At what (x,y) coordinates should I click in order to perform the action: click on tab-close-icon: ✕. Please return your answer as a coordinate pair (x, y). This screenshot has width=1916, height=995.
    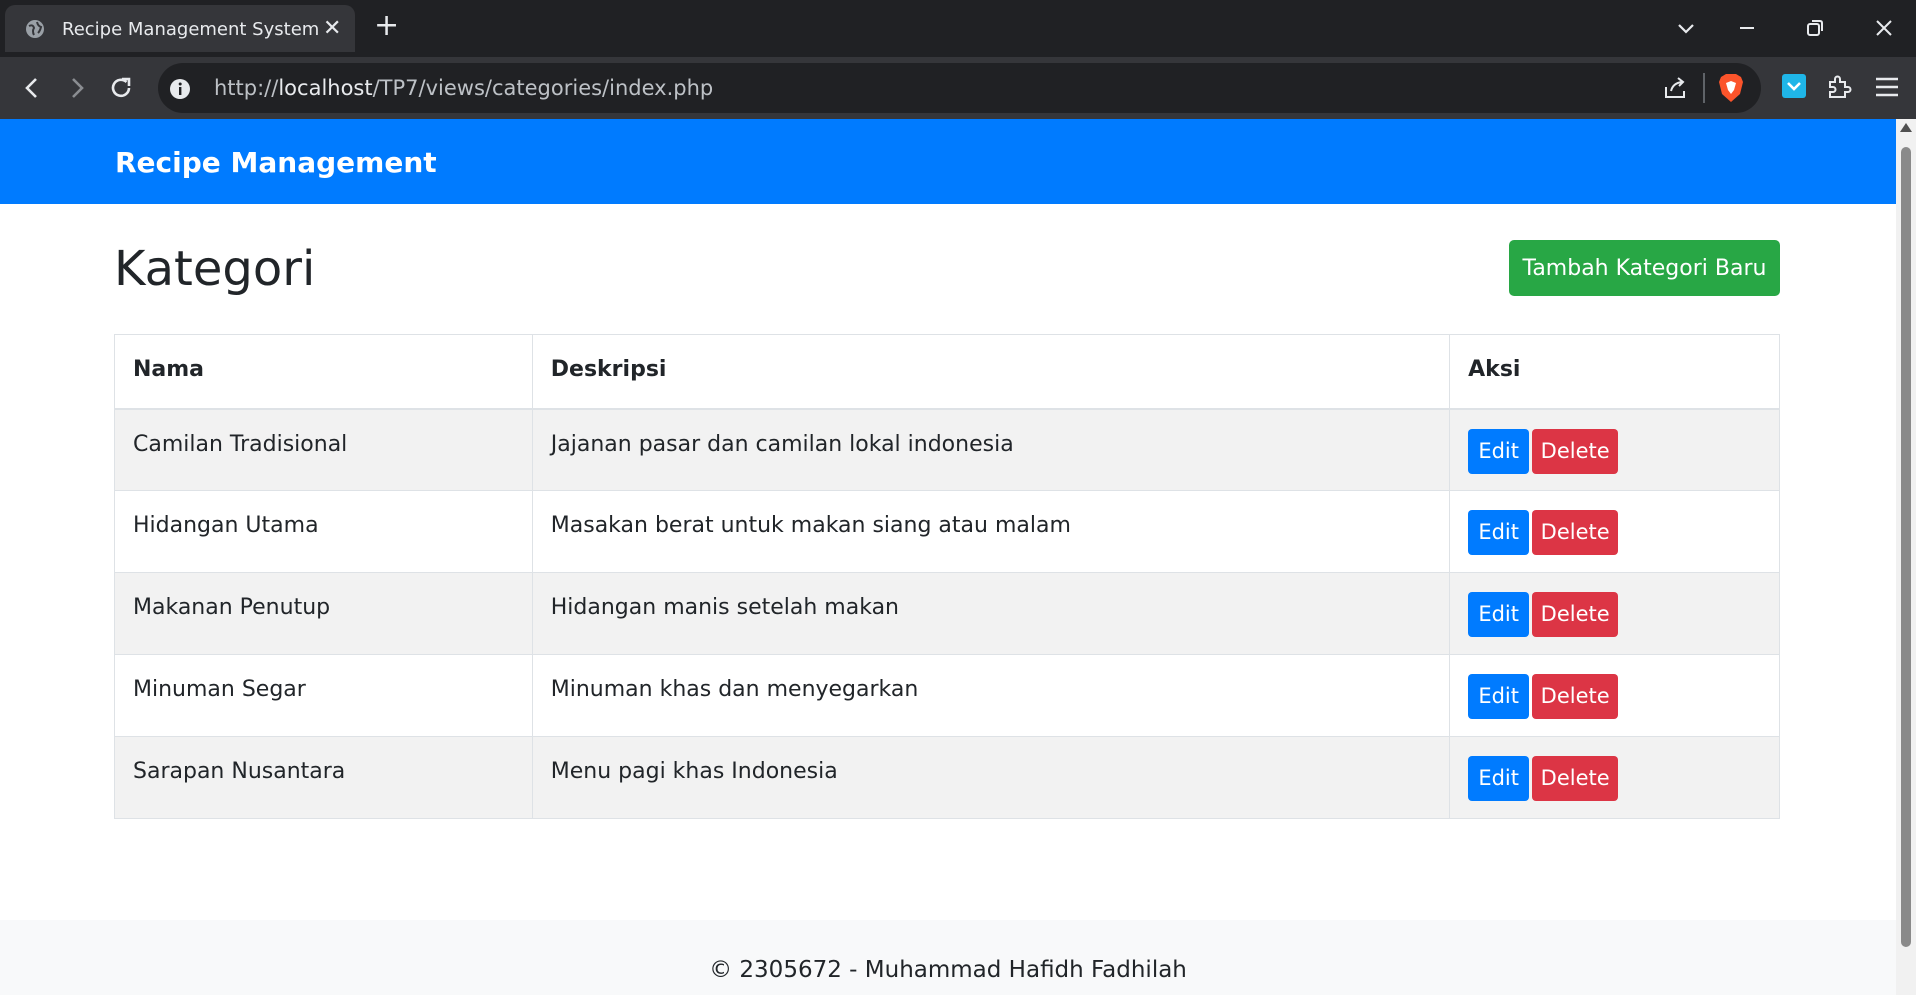
    Looking at the image, I should click on (332, 29).